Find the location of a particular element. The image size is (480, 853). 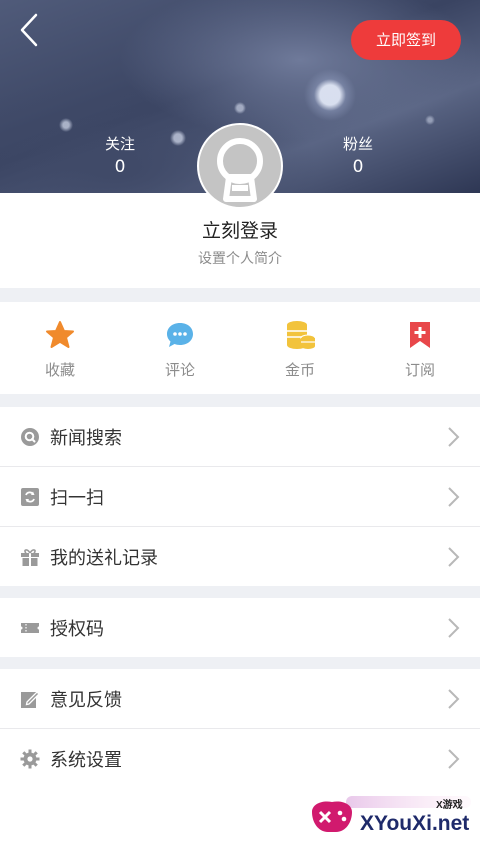

menu-feedback-label: 意见反馈 is located at coordinates (86, 700).